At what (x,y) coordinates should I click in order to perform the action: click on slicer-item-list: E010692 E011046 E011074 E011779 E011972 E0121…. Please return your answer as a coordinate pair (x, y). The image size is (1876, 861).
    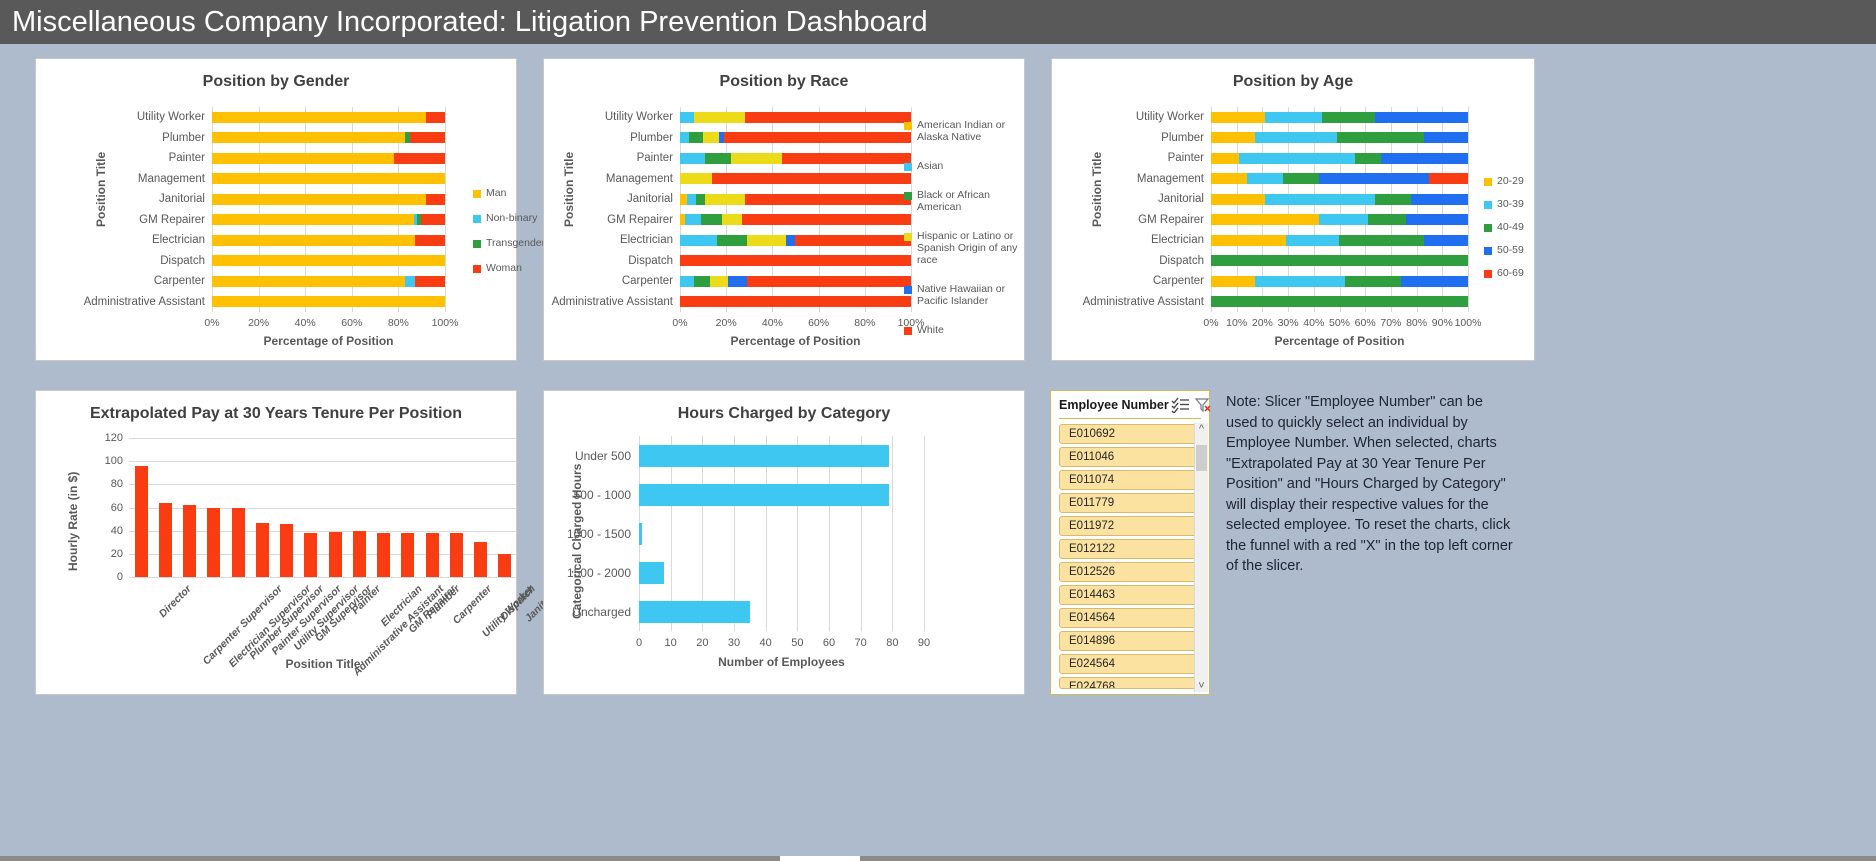
    Looking at the image, I should click on (1130, 556).